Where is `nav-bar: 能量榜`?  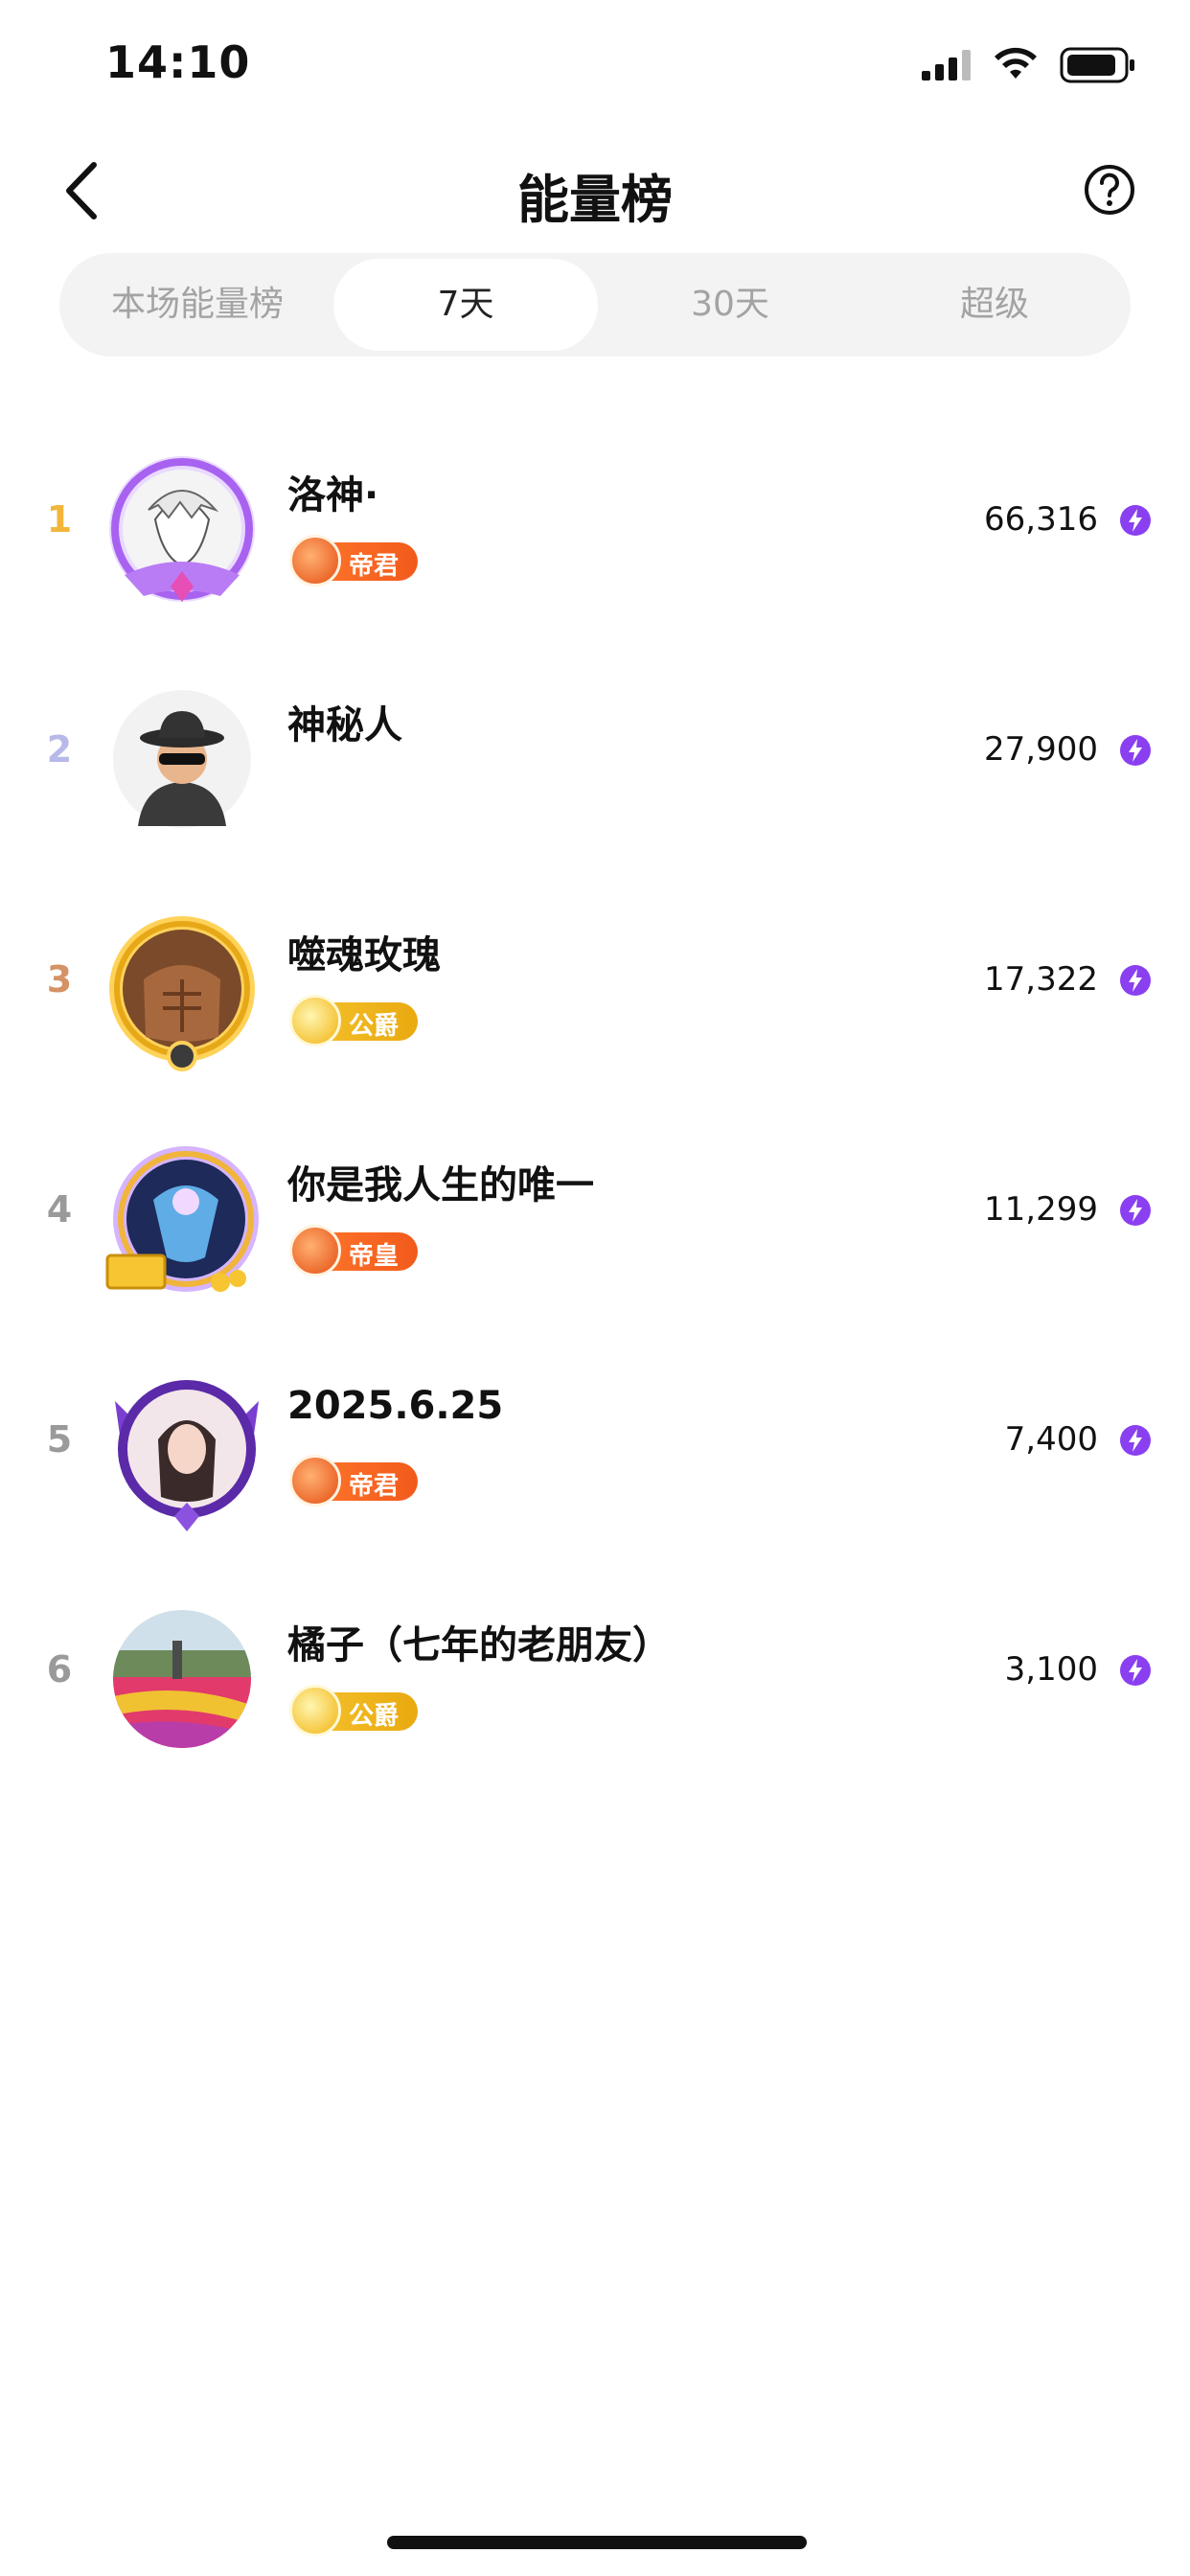
nav-bar: 能量榜 is located at coordinates (595, 192).